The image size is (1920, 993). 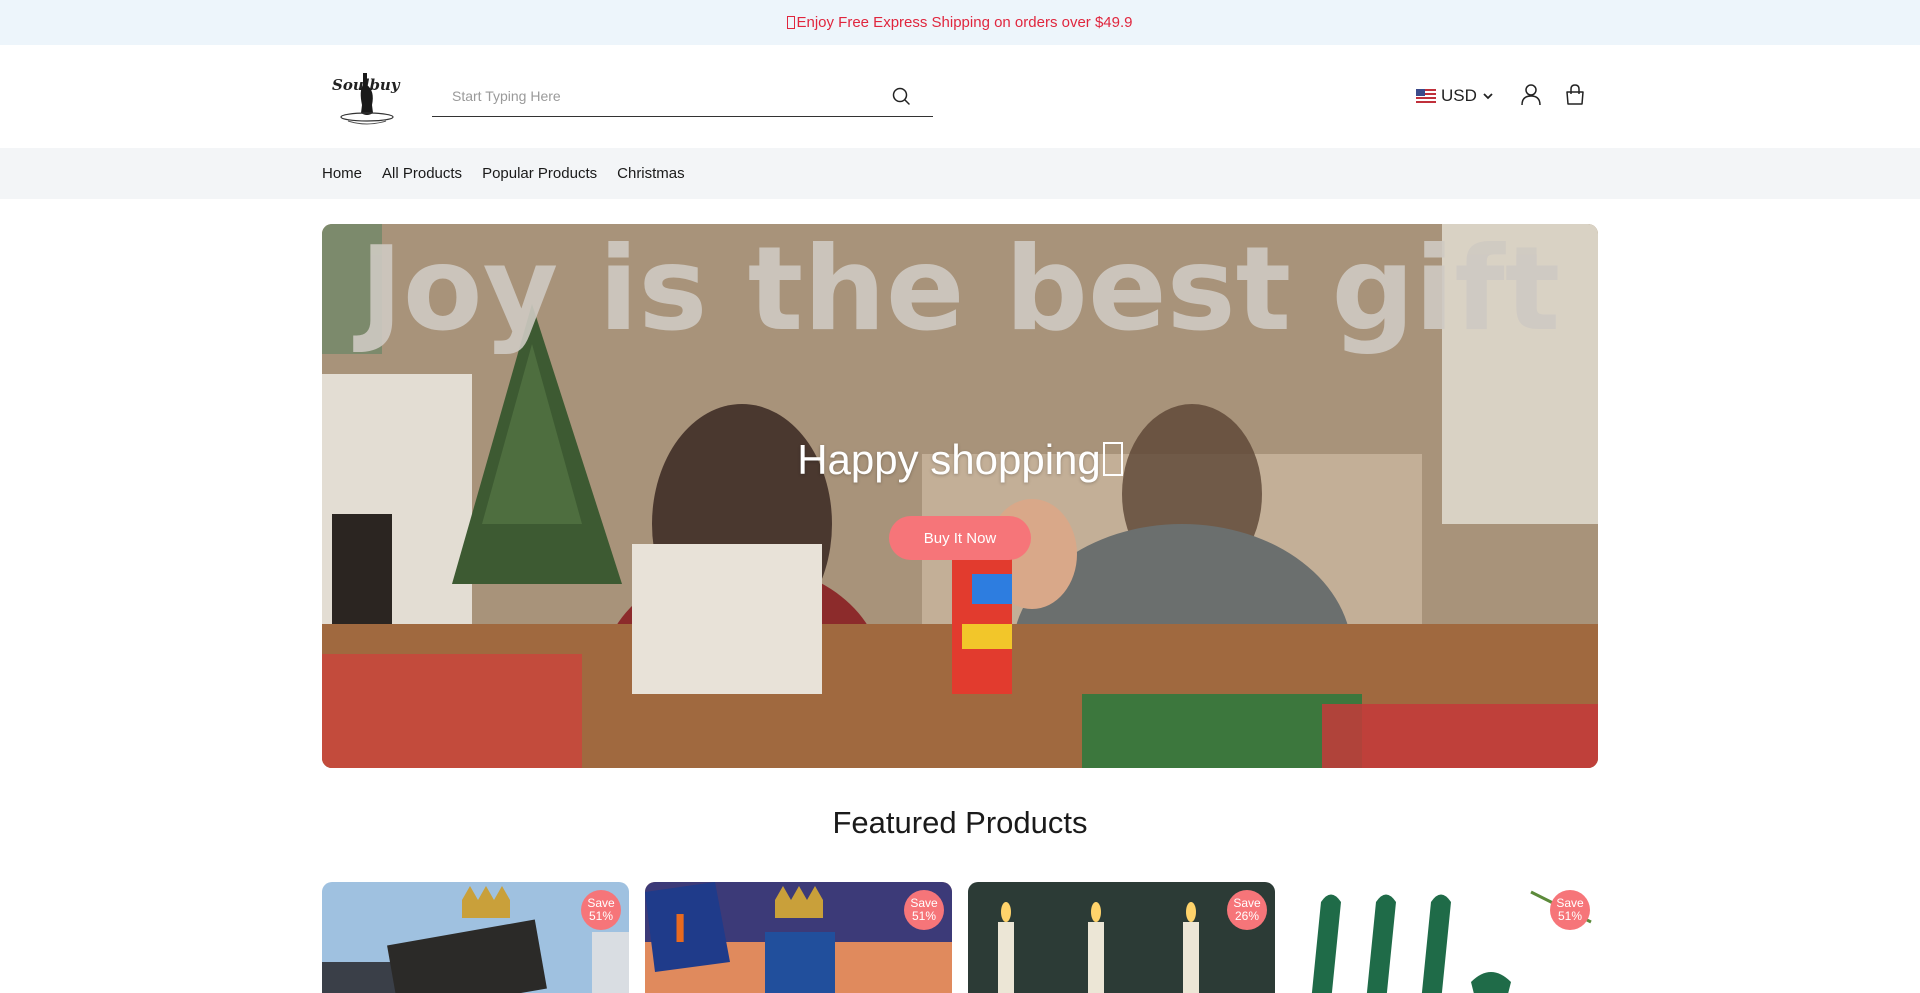 What do you see at coordinates (960, 822) in the screenshot?
I see `featured-products-title: Featured Products` at bounding box center [960, 822].